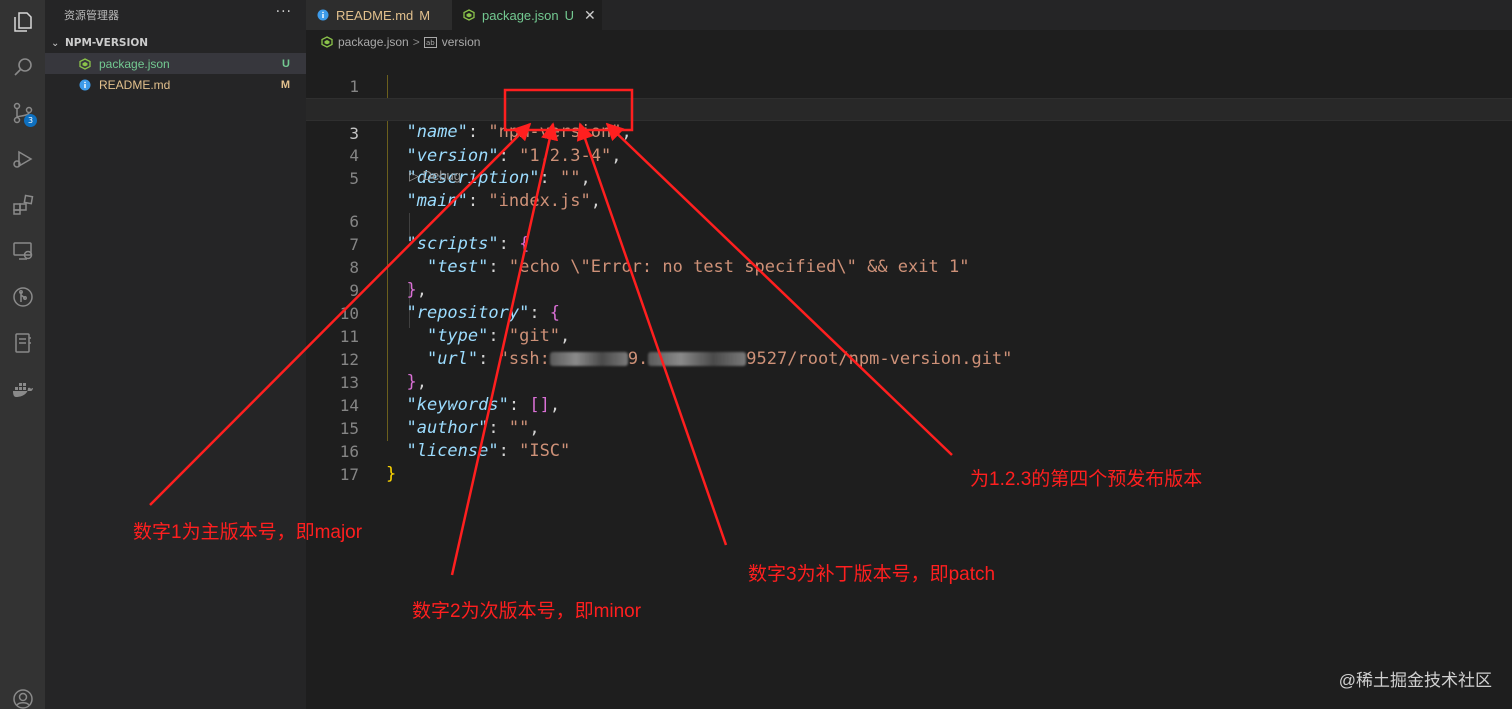  I want to click on file-name: package.json, so click(134, 63).